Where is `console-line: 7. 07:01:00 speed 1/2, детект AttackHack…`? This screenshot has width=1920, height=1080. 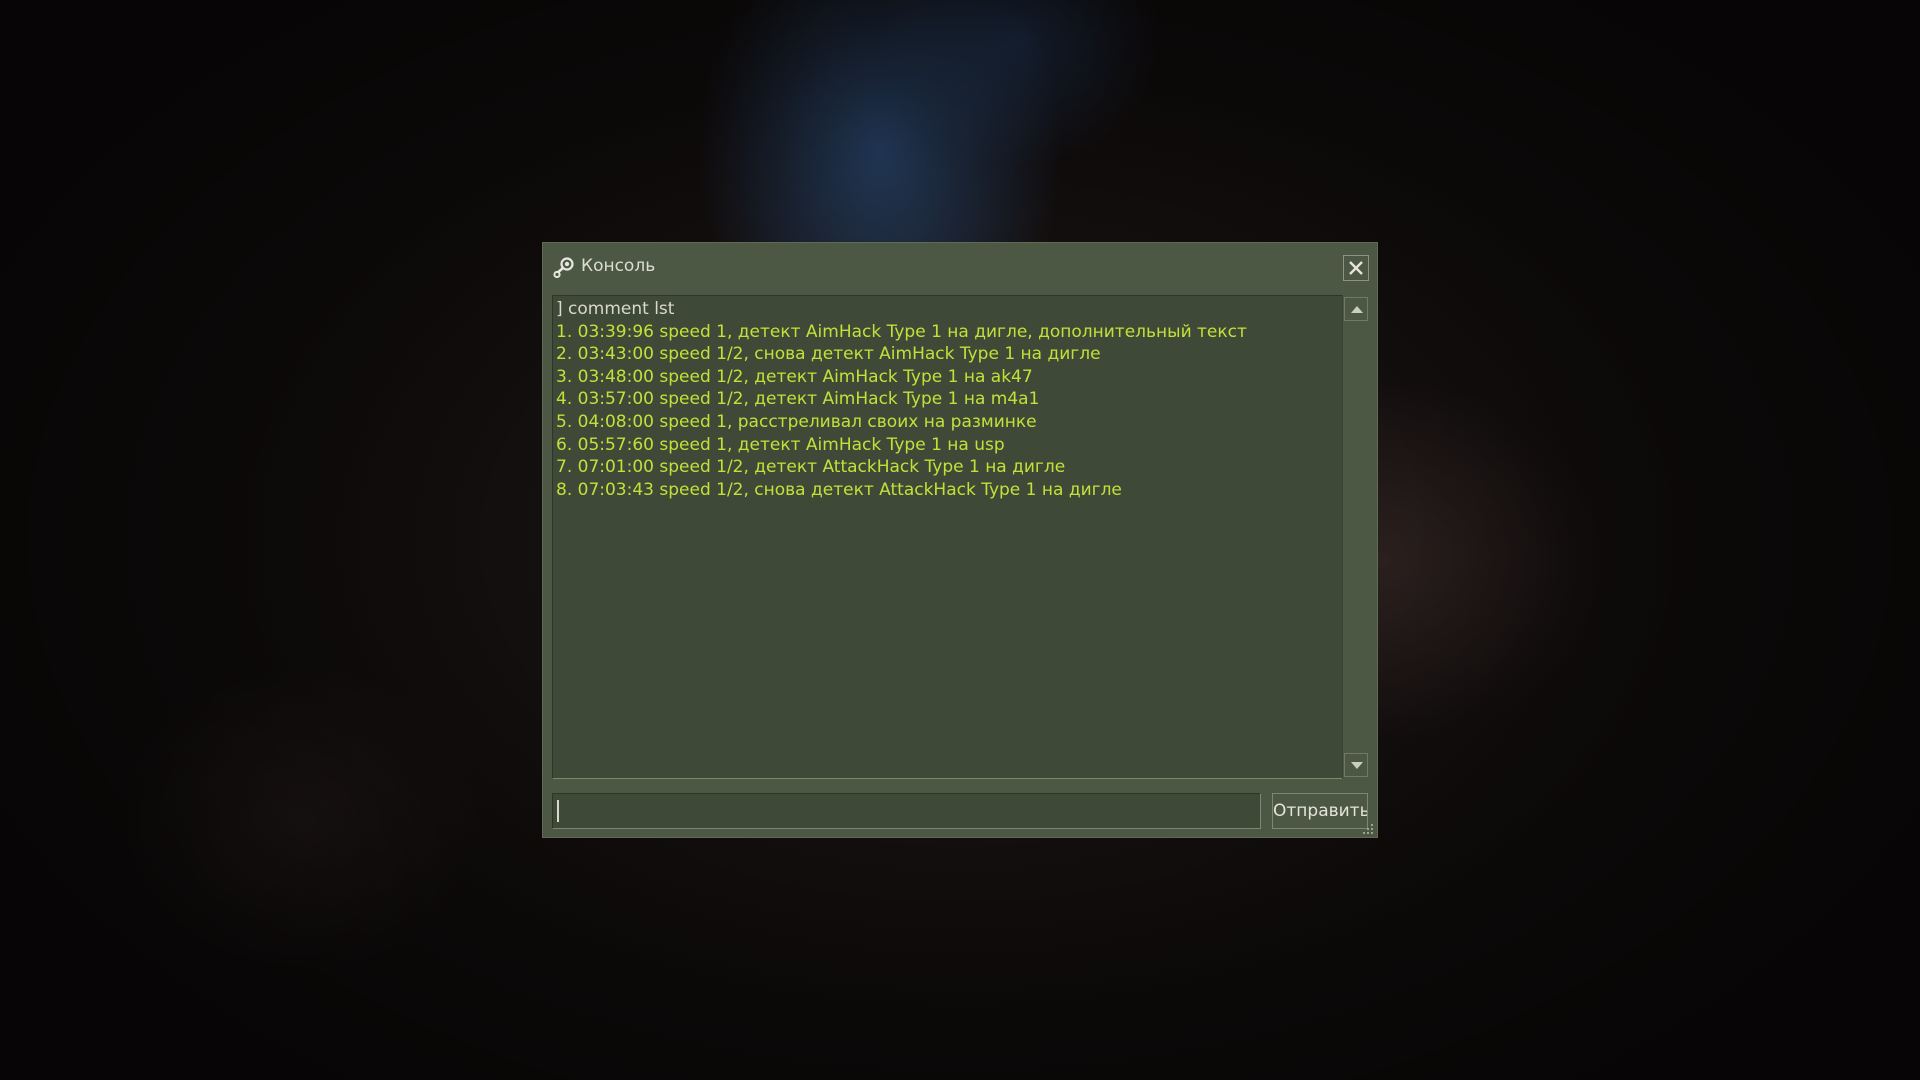 console-line: 7. 07:01:00 speed 1/2, детект AttackHack… is located at coordinates (811, 467).